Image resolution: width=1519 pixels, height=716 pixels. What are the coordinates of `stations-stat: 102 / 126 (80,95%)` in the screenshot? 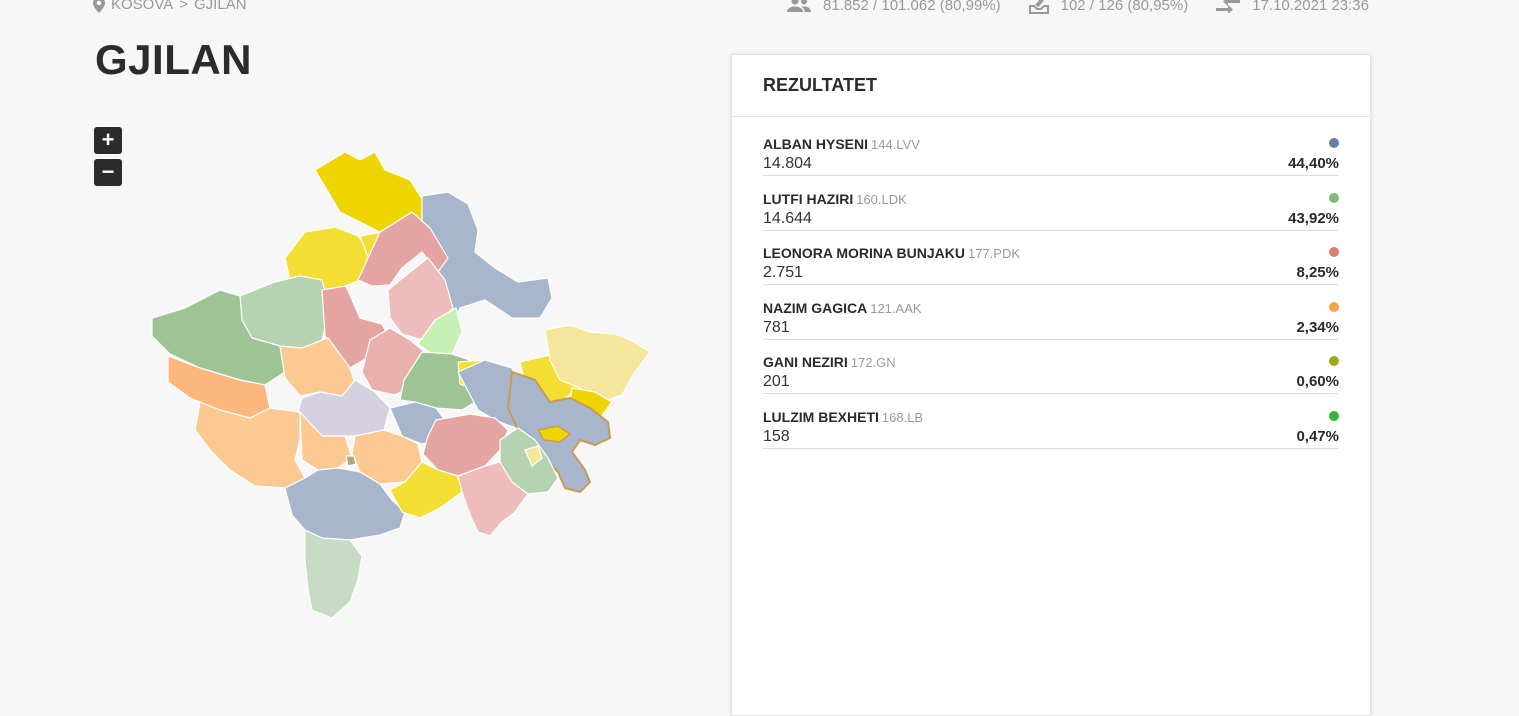 It's located at (1108, 7).